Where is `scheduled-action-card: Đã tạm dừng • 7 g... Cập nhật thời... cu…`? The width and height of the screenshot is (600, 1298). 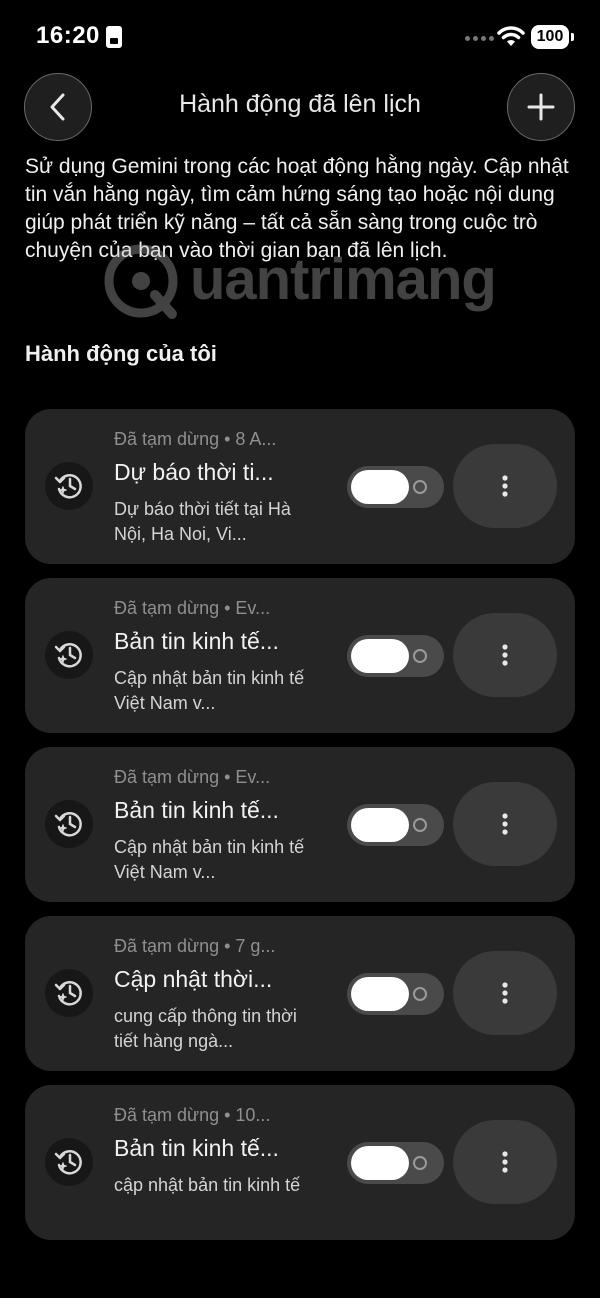
scheduled-action-card: Đã tạm dừng • 7 g... Cập nhật thời... cu… is located at coordinates (300, 993).